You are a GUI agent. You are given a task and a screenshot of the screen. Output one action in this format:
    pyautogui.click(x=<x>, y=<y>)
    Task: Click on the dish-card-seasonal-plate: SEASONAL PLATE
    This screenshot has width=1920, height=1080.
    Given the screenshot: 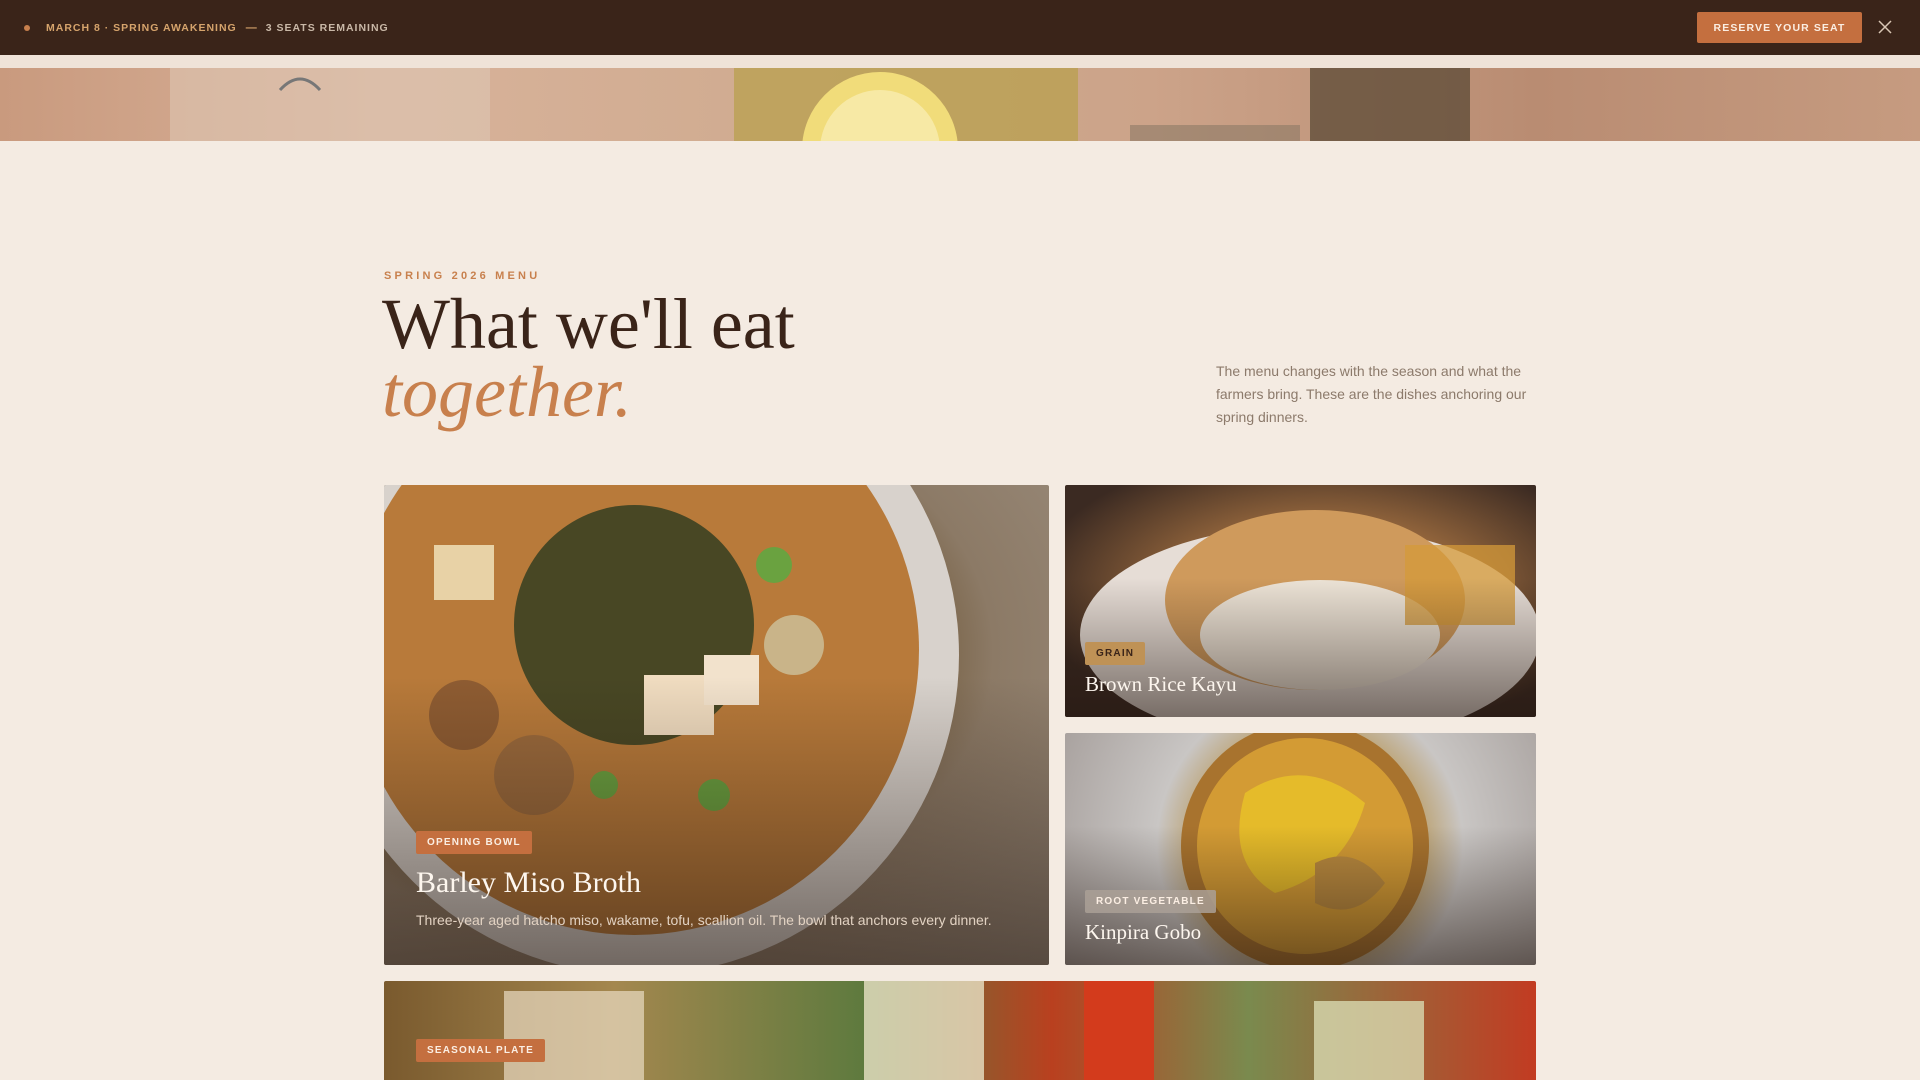 What is the action you would take?
    pyautogui.click(x=960, y=1030)
    